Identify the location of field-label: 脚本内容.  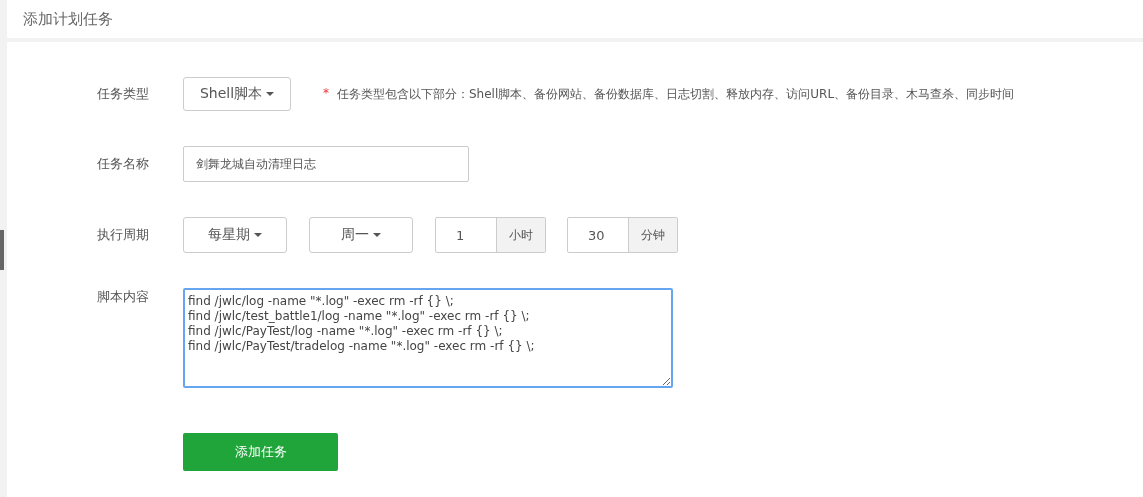
(123, 297).